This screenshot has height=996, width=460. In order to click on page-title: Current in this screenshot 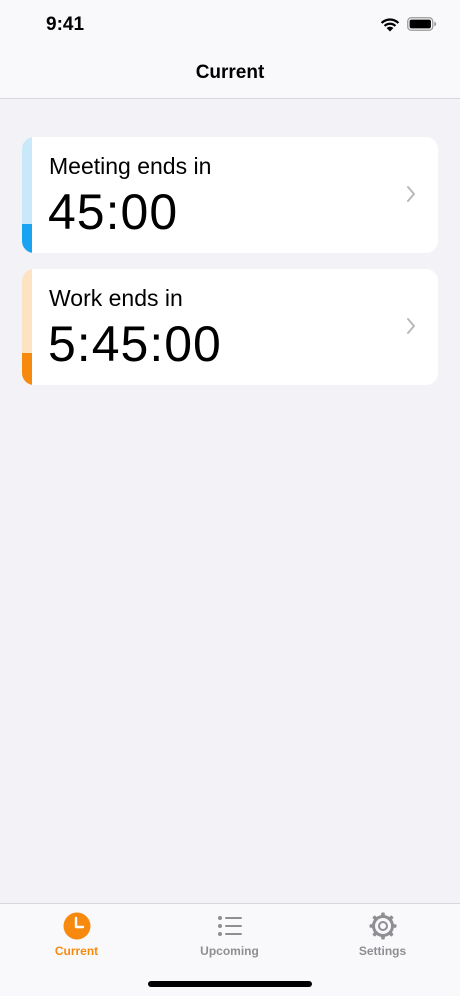, I will do `click(230, 72)`.